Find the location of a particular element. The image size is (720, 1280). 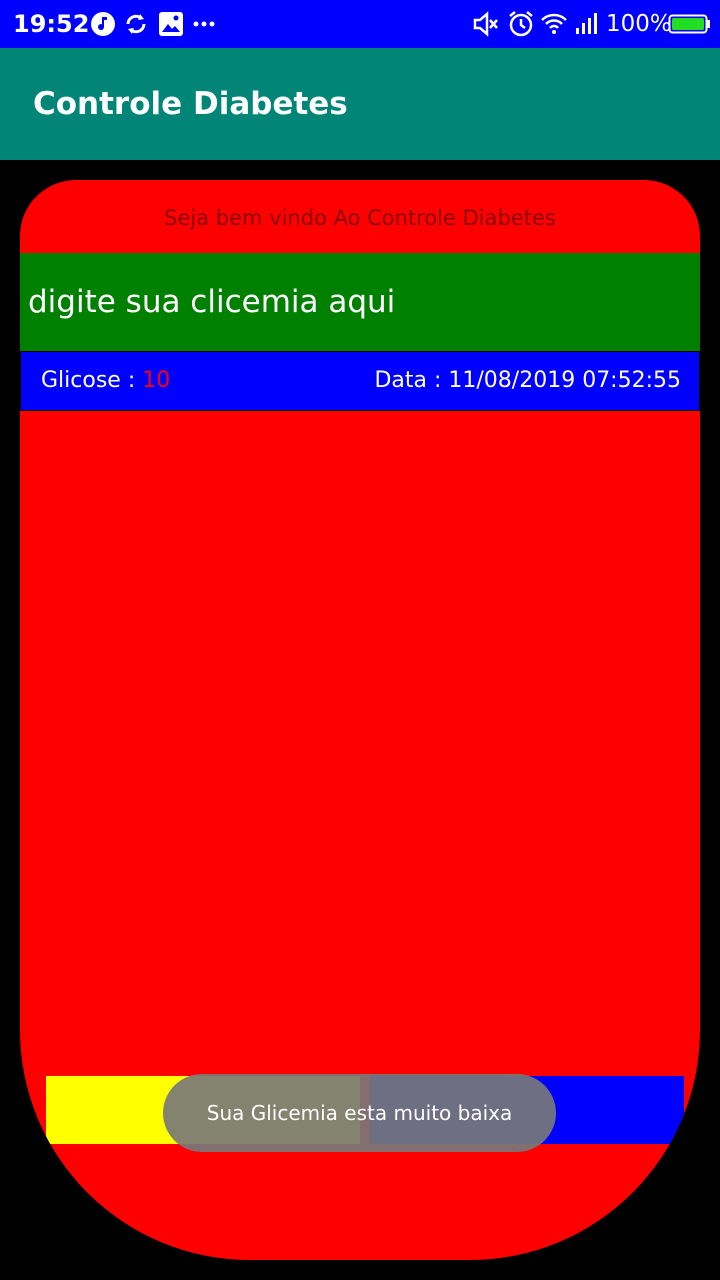

alarm-icon is located at coordinates (521, 24).